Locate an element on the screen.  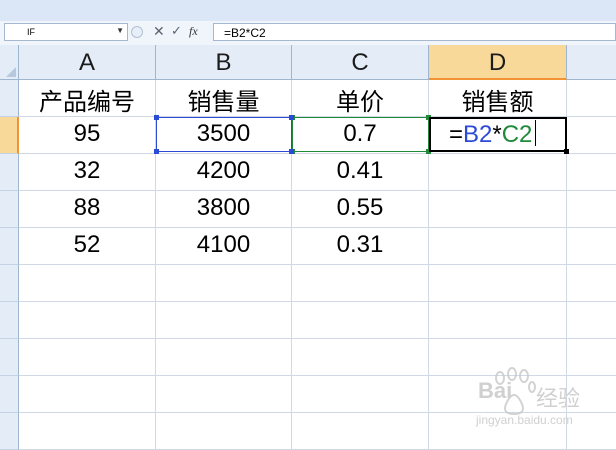
cell-b4: 3800 is located at coordinates (224, 209).